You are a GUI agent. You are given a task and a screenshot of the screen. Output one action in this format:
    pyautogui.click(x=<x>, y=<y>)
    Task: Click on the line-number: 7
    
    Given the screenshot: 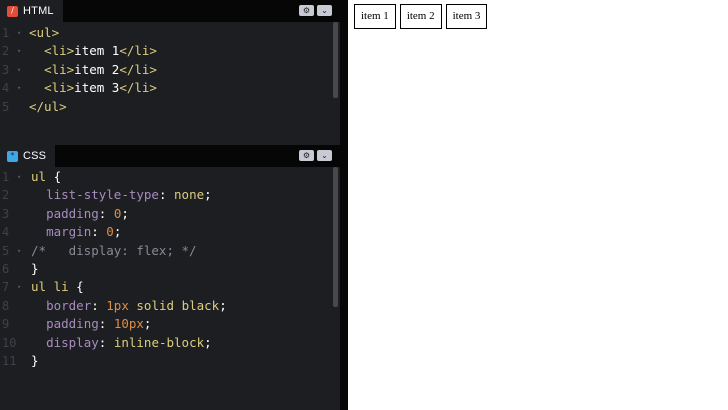 What is the action you would take?
    pyautogui.click(x=6, y=287)
    